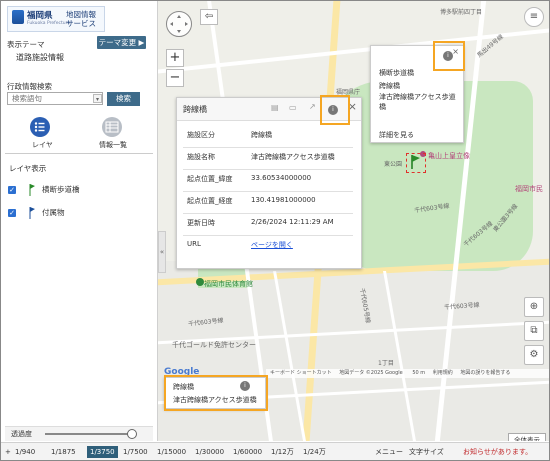 The height and width of the screenshot is (461, 550). I want to click on map-label: 1丁目, so click(386, 363).